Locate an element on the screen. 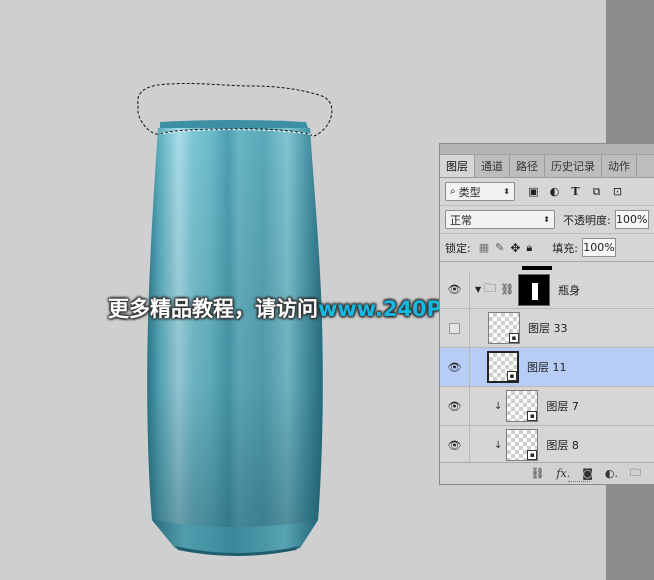 The image size is (654, 580). lock-label: 锁定: is located at coordinates (458, 248).